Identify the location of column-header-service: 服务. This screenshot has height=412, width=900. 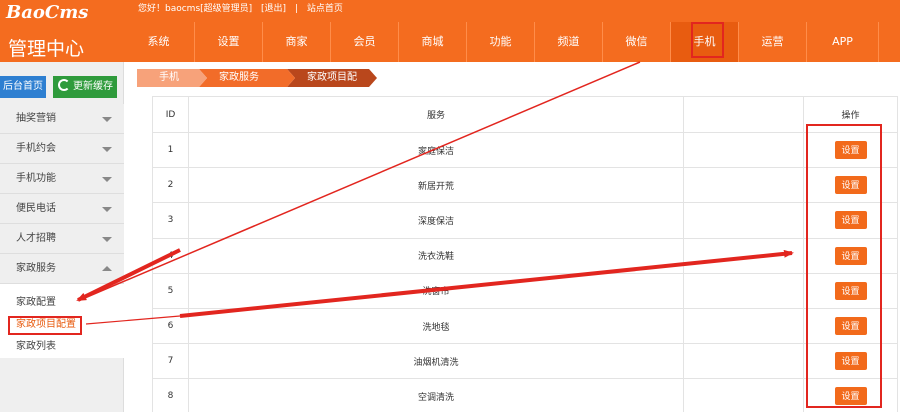
(436, 114).